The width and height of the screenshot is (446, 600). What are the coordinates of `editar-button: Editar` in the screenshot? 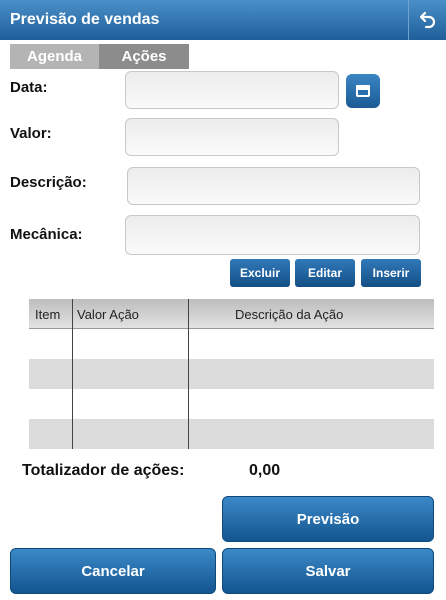 It's located at (325, 273).